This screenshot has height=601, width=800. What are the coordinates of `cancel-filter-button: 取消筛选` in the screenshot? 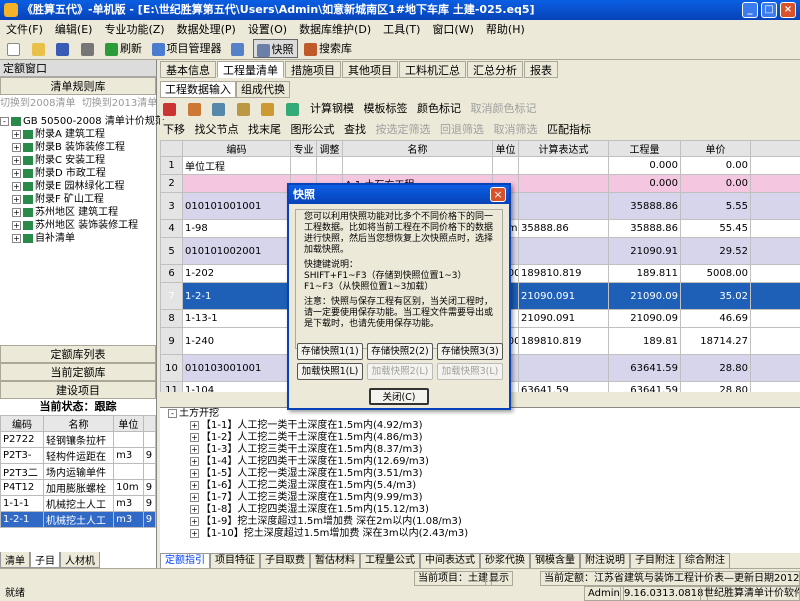 It's located at (516, 129).